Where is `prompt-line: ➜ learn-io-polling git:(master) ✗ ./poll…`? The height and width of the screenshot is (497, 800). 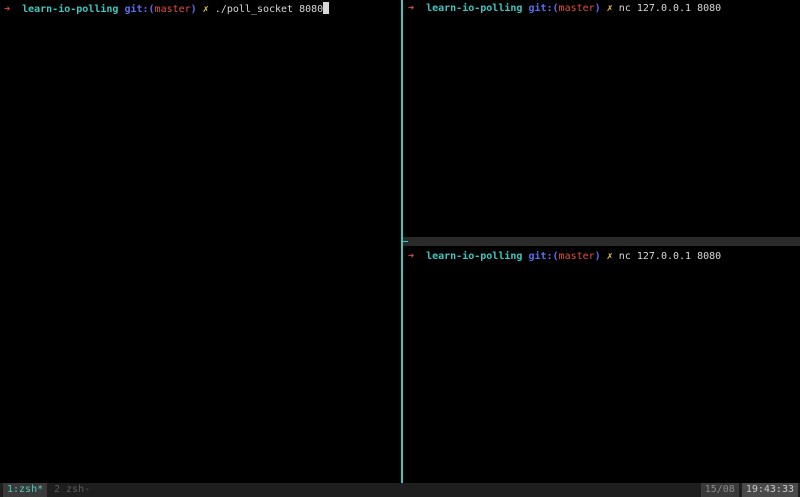 prompt-line: ➜ learn-io-polling git:(master) ✗ ./poll… is located at coordinates (167, 9).